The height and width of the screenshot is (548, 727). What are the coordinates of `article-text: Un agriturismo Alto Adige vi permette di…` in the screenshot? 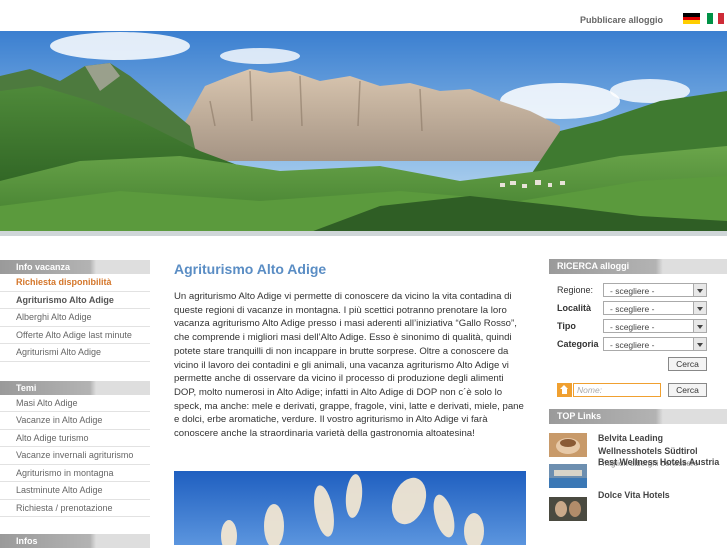 It's located at (349, 365).